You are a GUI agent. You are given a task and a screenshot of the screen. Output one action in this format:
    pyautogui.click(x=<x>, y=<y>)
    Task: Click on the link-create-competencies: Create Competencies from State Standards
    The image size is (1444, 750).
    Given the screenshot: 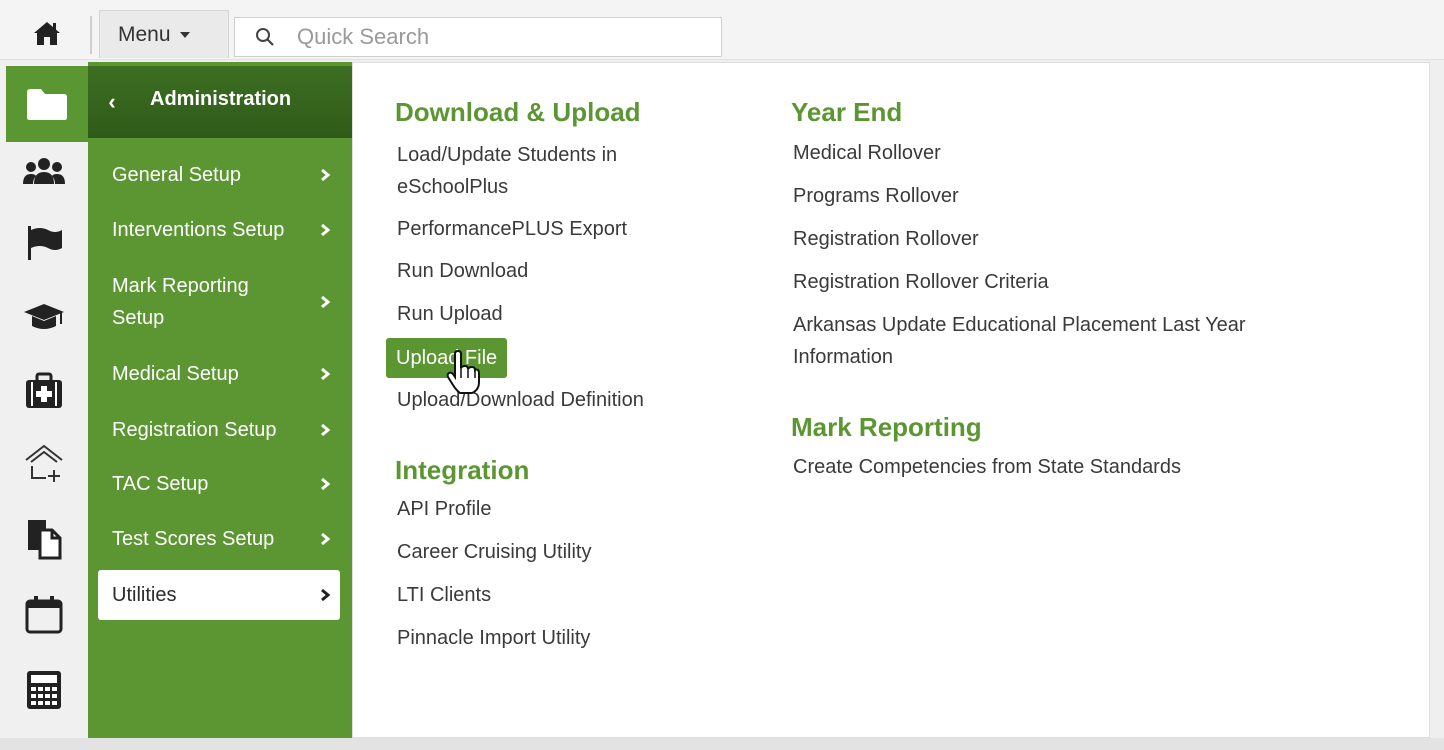 What is the action you would take?
    pyautogui.click(x=987, y=467)
    